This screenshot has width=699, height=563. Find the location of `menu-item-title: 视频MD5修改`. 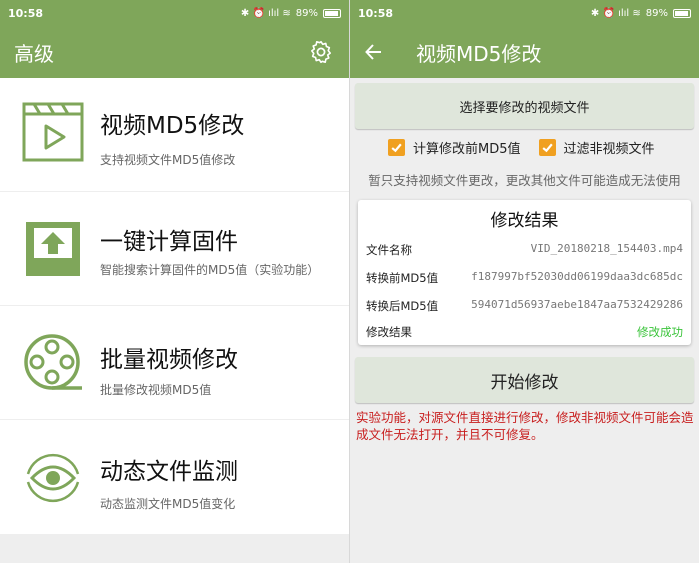

menu-item-title: 视频MD5修改 is located at coordinates (172, 126).